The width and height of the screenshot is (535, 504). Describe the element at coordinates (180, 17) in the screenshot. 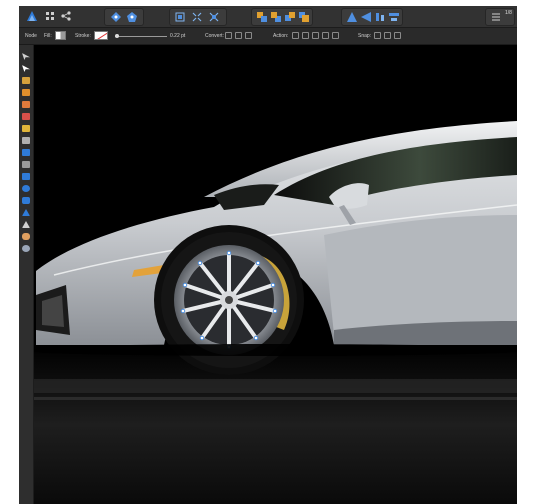

I see `fit-view-icon` at that location.